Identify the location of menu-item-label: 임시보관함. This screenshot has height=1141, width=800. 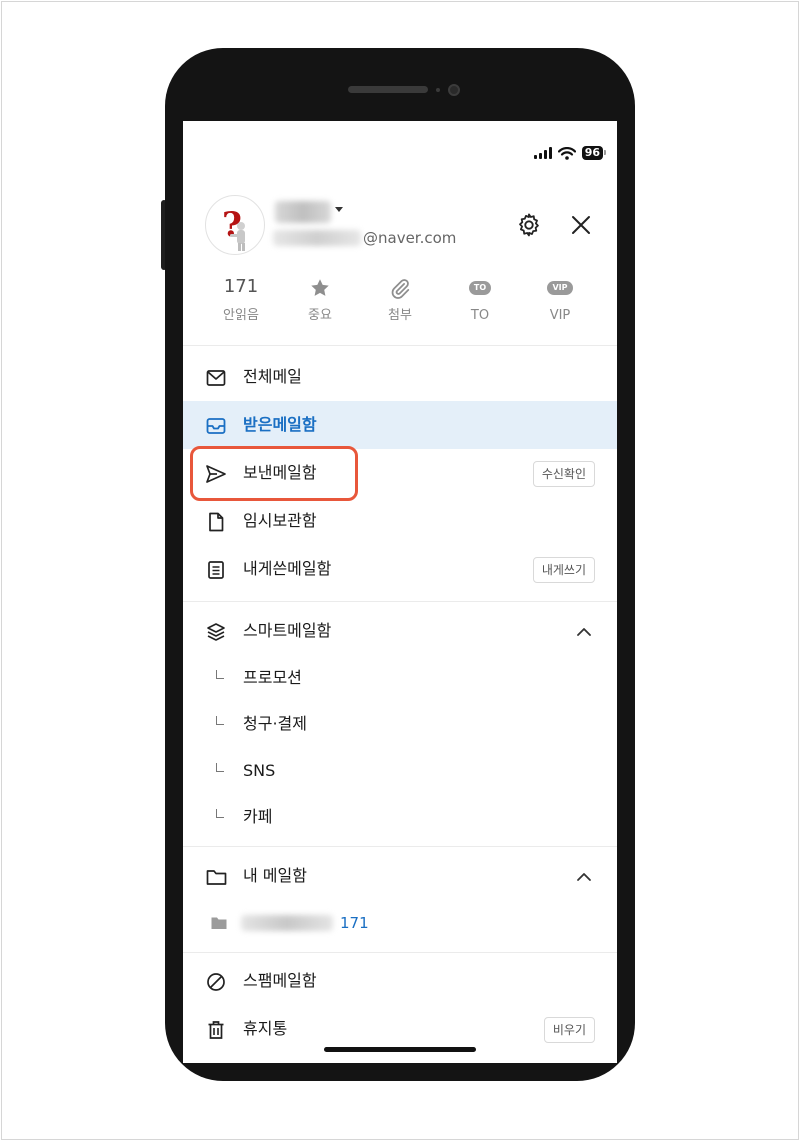
(280, 520).